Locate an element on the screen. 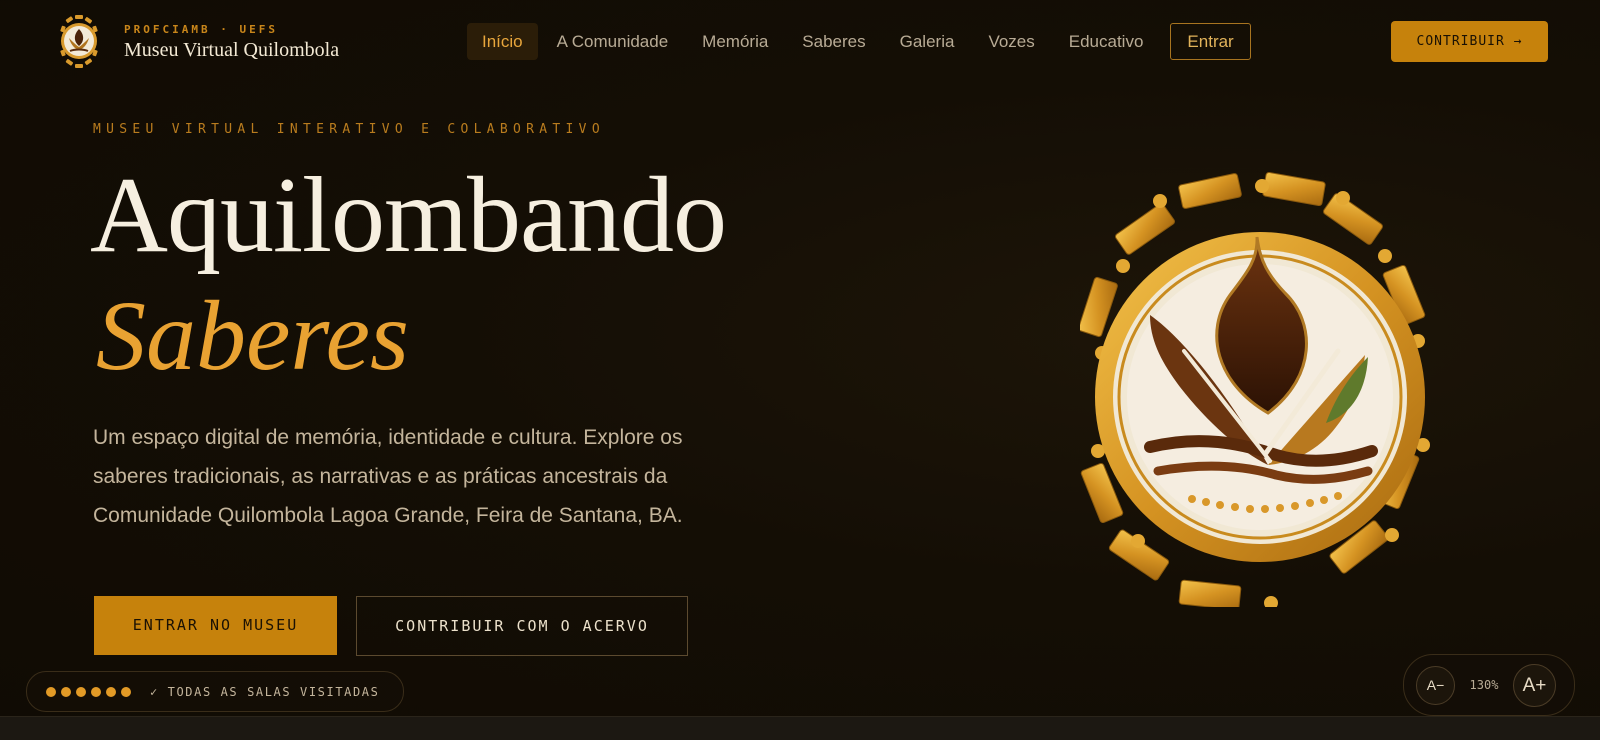 The image size is (1600, 740). progress-label: ✓ TODAS AS SALAS VISITADAS is located at coordinates (265, 691).